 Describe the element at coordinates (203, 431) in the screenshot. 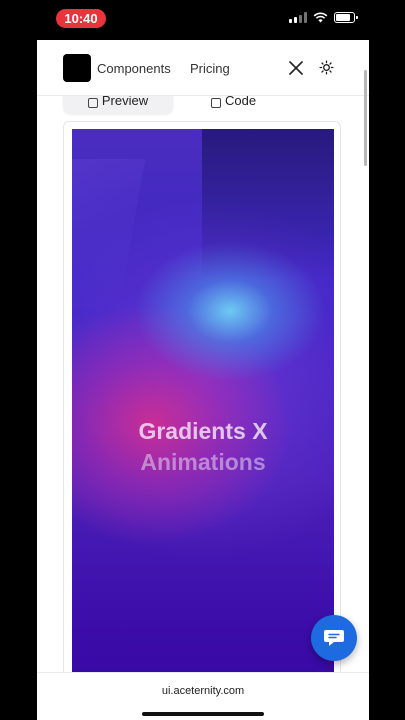

I see `headline-line-1: Gradients X` at that location.